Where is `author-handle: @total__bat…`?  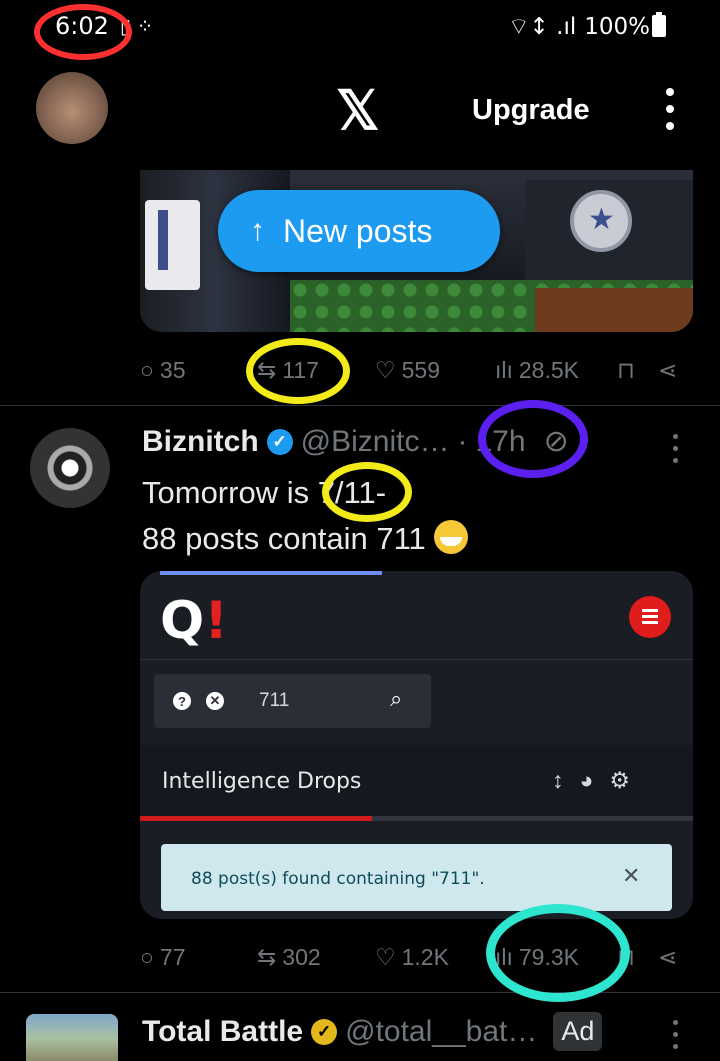 author-handle: @total__bat… is located at coordinates (441, 1032).